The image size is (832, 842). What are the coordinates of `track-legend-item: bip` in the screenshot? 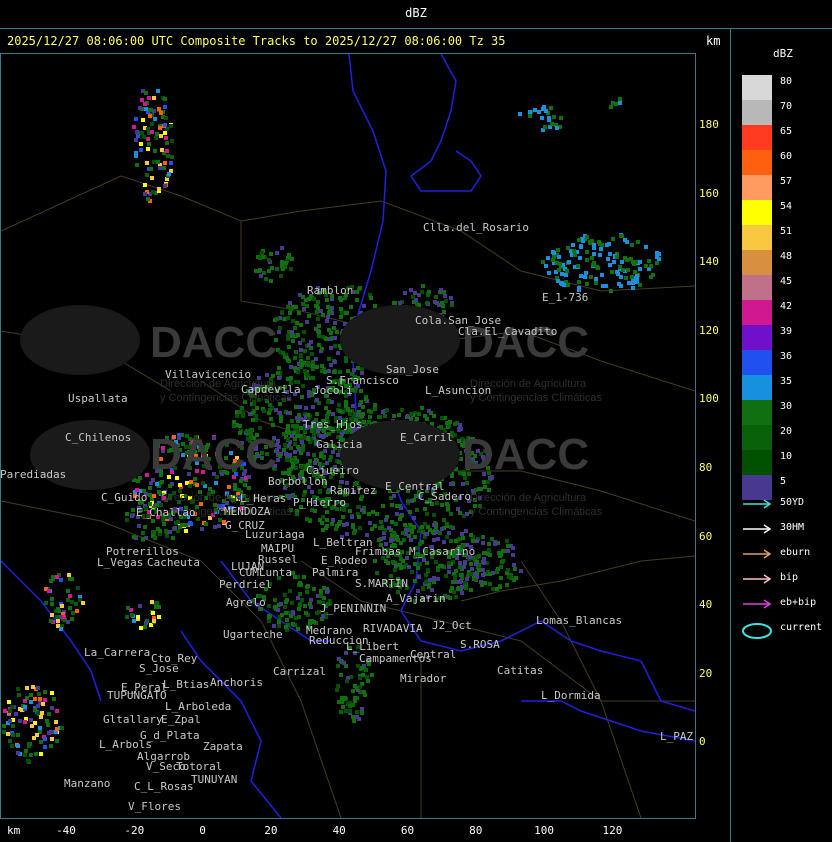 It's located at (770, 580).